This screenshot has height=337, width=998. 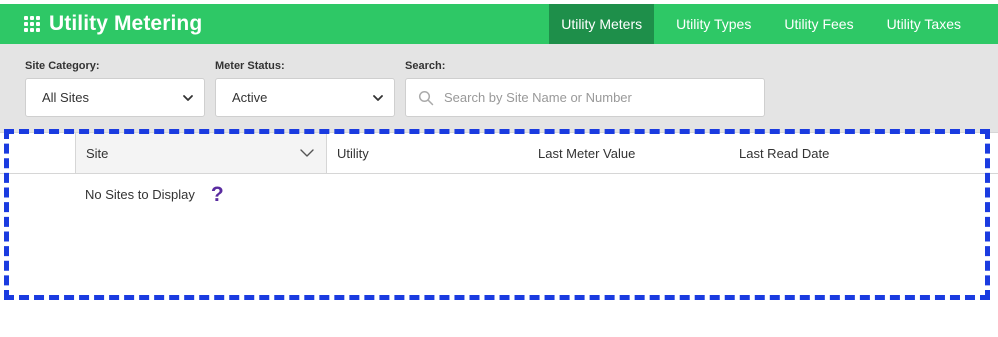 I want to click on app-title: Utility Metering, so click(x=126, y=23).